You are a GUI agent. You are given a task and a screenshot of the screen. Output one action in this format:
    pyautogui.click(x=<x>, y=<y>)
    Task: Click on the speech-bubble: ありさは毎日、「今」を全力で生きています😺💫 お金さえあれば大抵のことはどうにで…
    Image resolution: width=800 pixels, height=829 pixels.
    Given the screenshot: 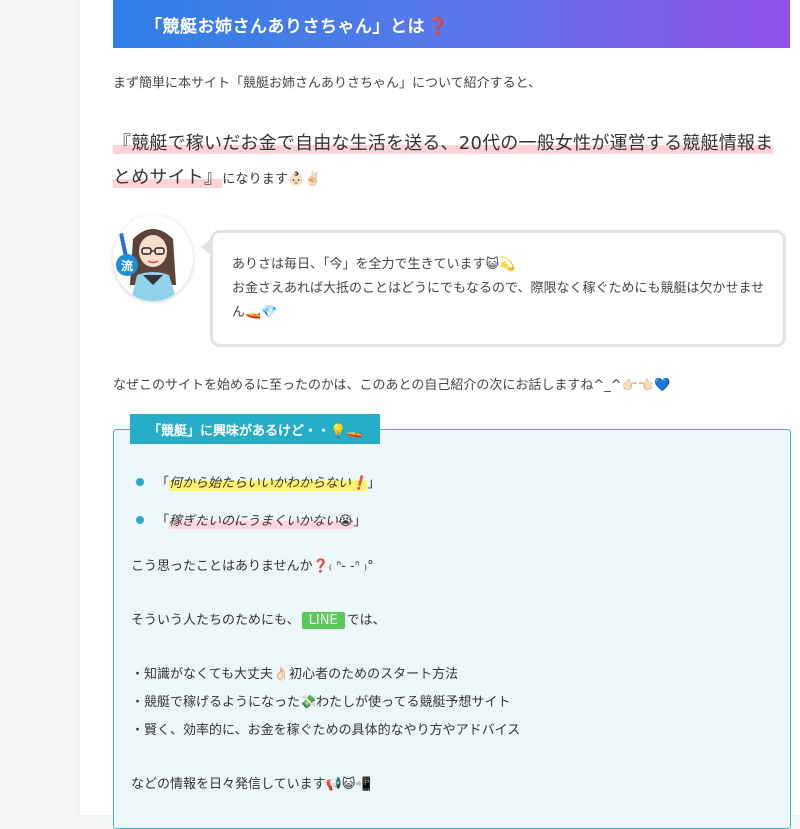 What is the action you would take?
    pyautogui.click(x=493, y=288)
    